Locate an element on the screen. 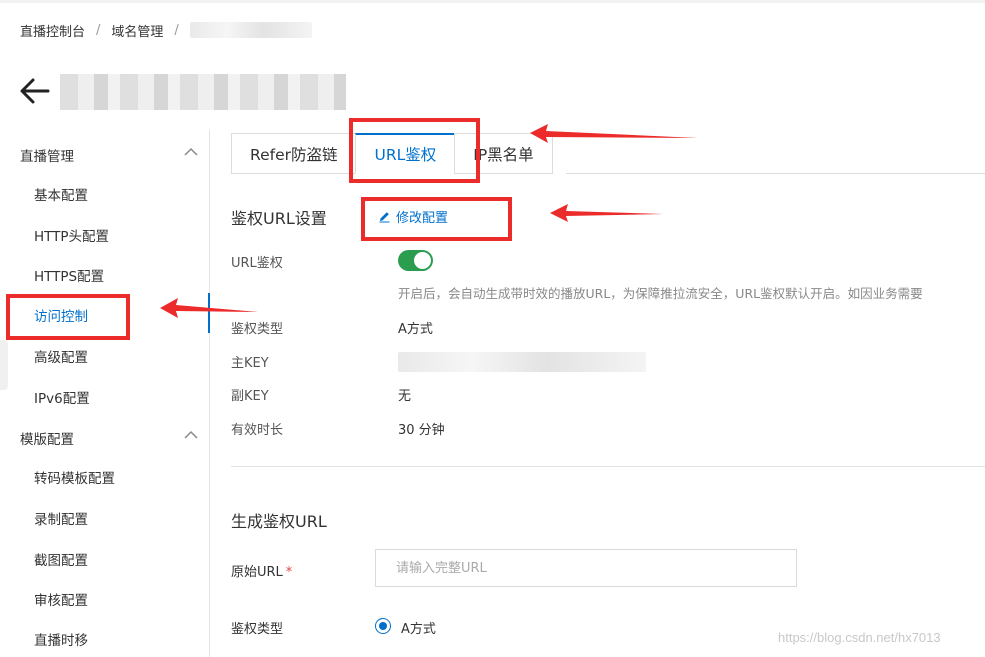 The width and height of the screenshot is (985, 657). auth-type-radio-a is located at coordinates (383, 626).